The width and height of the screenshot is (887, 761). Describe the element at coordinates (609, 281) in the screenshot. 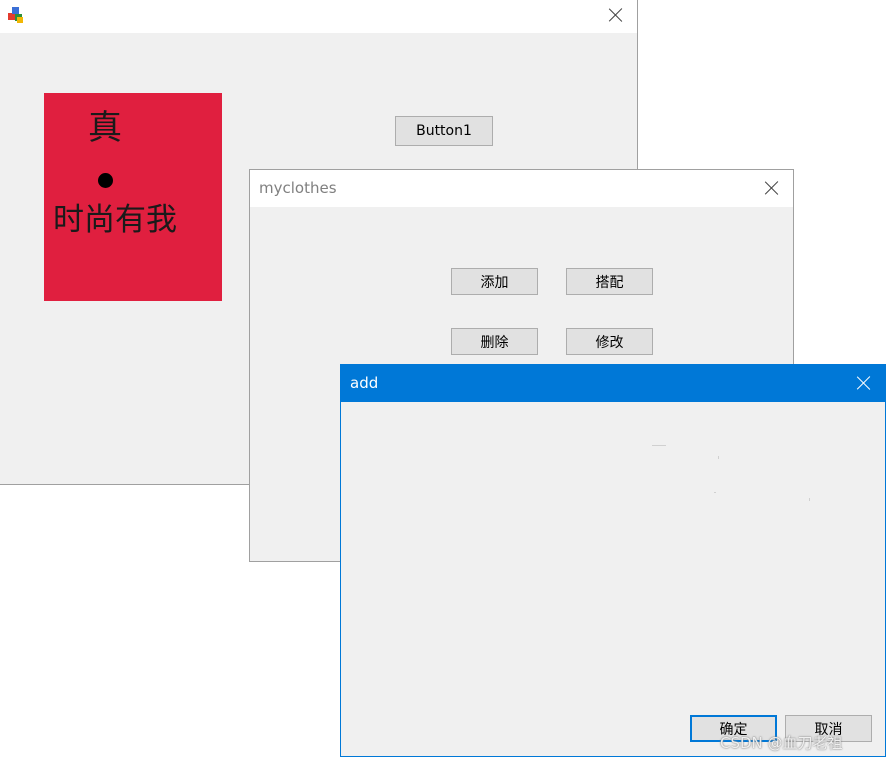

I see `match-button: 搭配` at that location.